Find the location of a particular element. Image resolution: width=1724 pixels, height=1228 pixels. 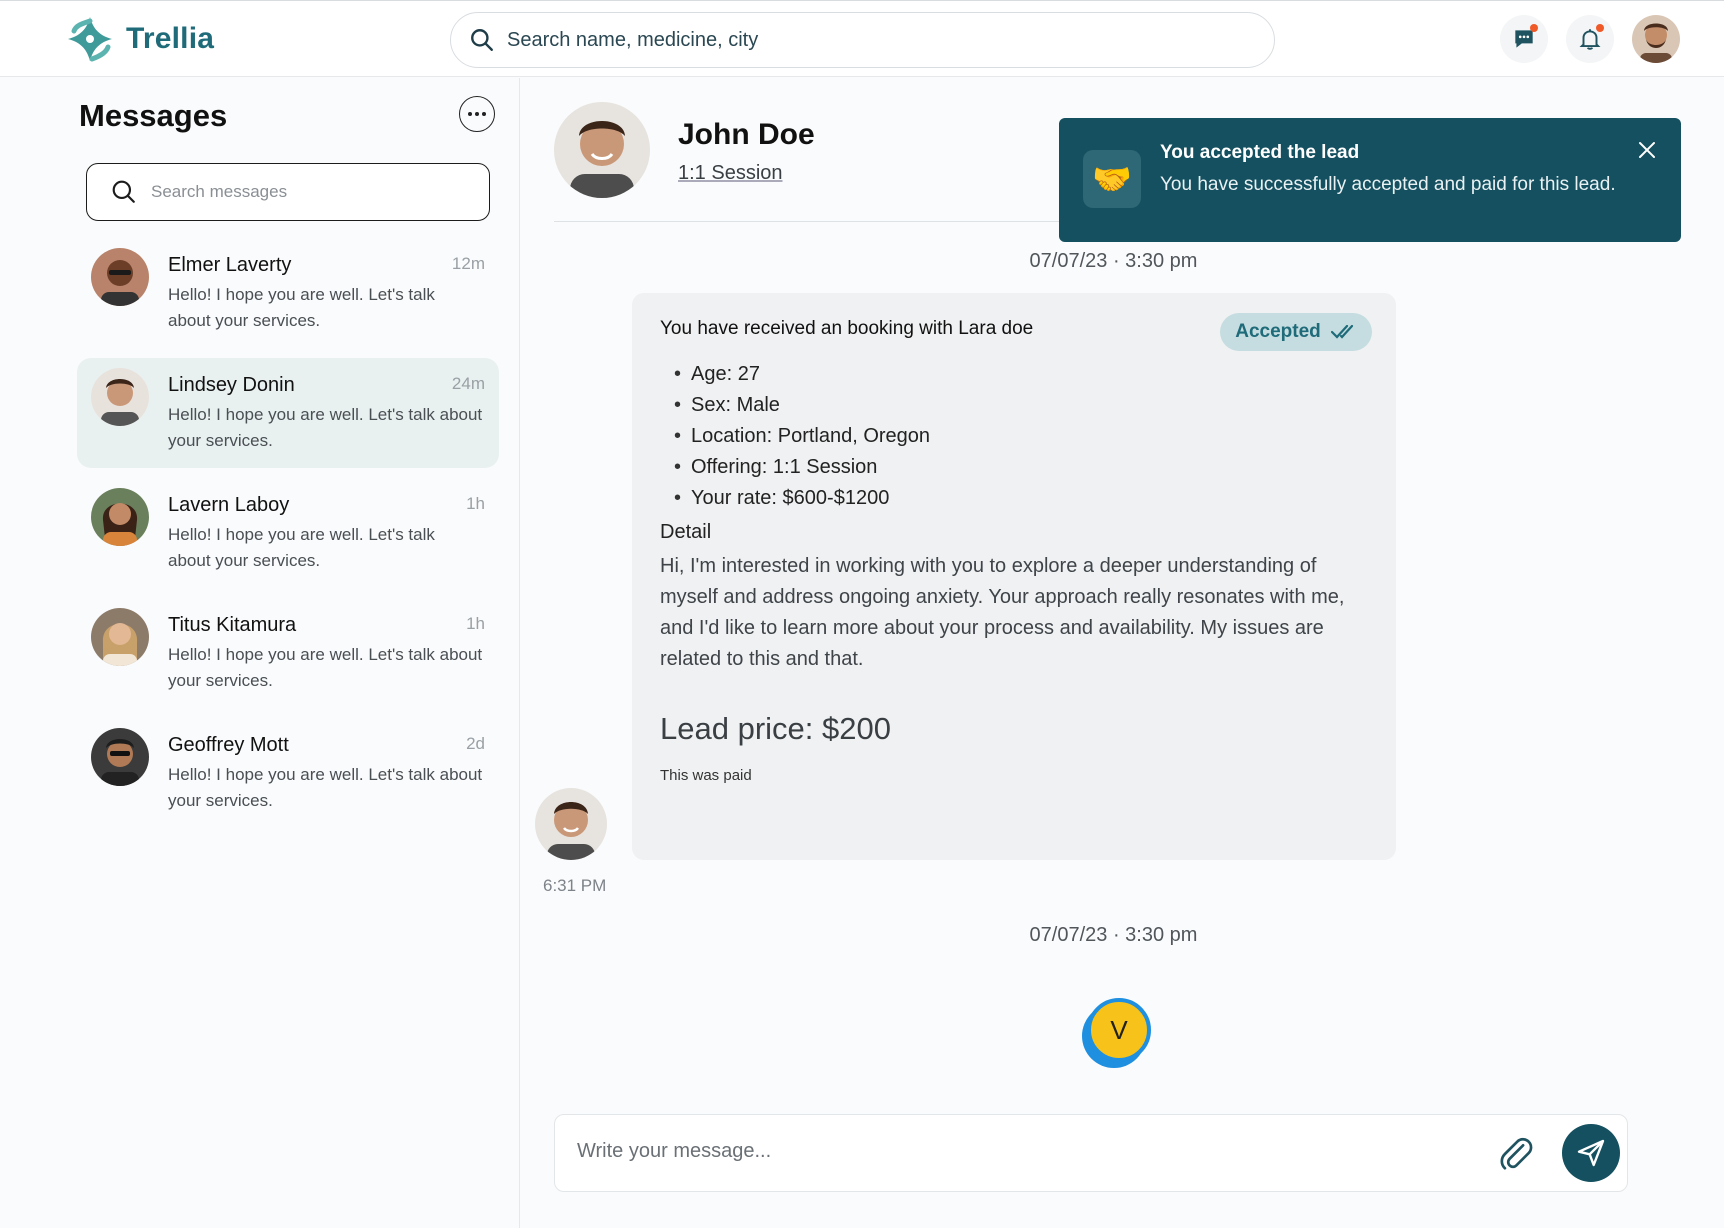

unread-dot is located at coordinates (1534, 28).